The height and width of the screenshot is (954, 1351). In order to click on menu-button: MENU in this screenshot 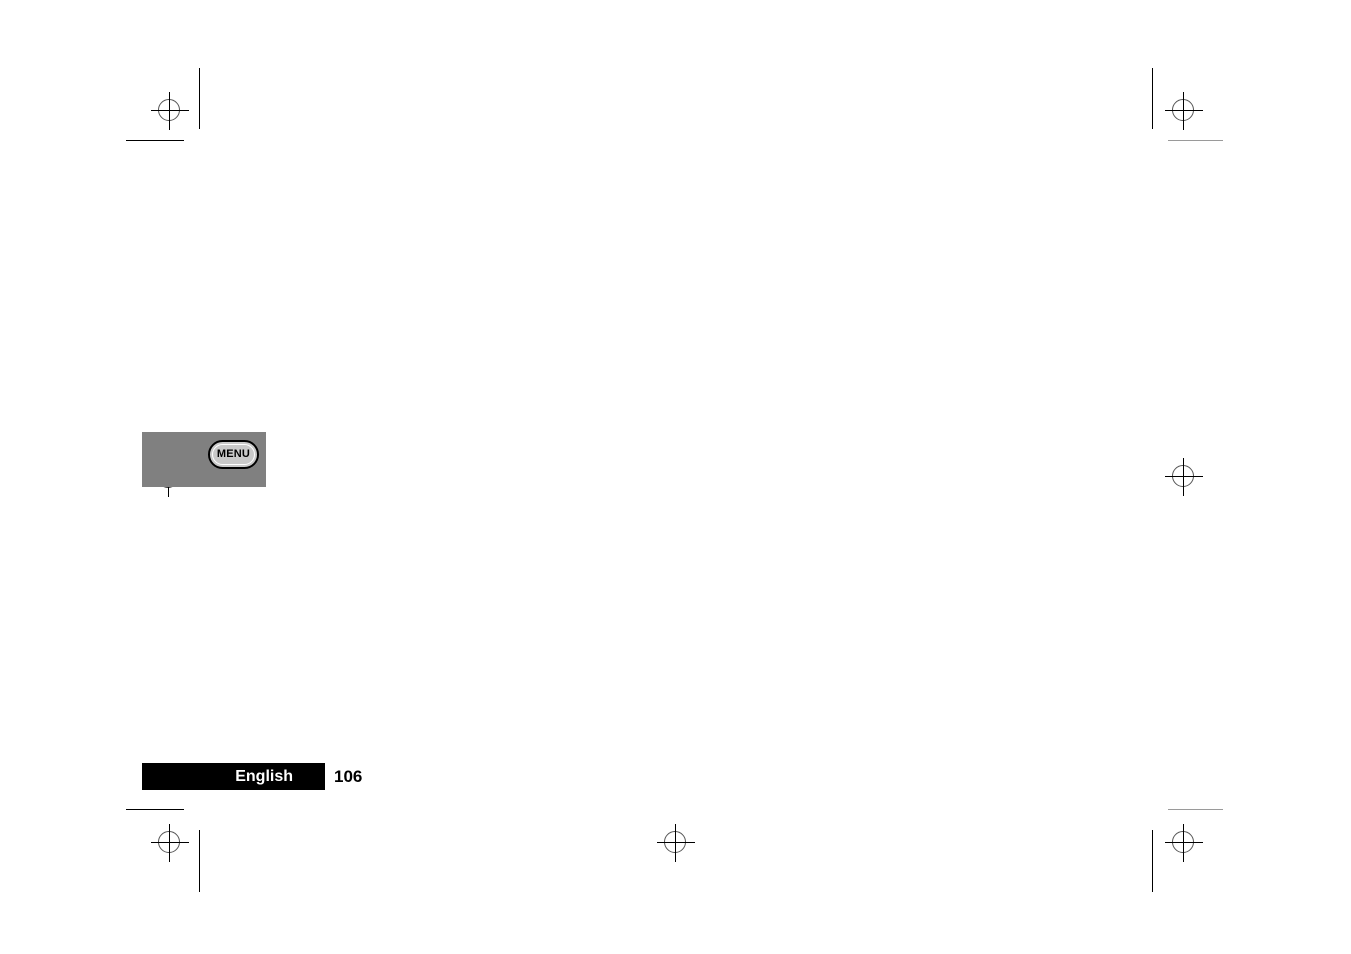, I will do `click(233, 454)`.